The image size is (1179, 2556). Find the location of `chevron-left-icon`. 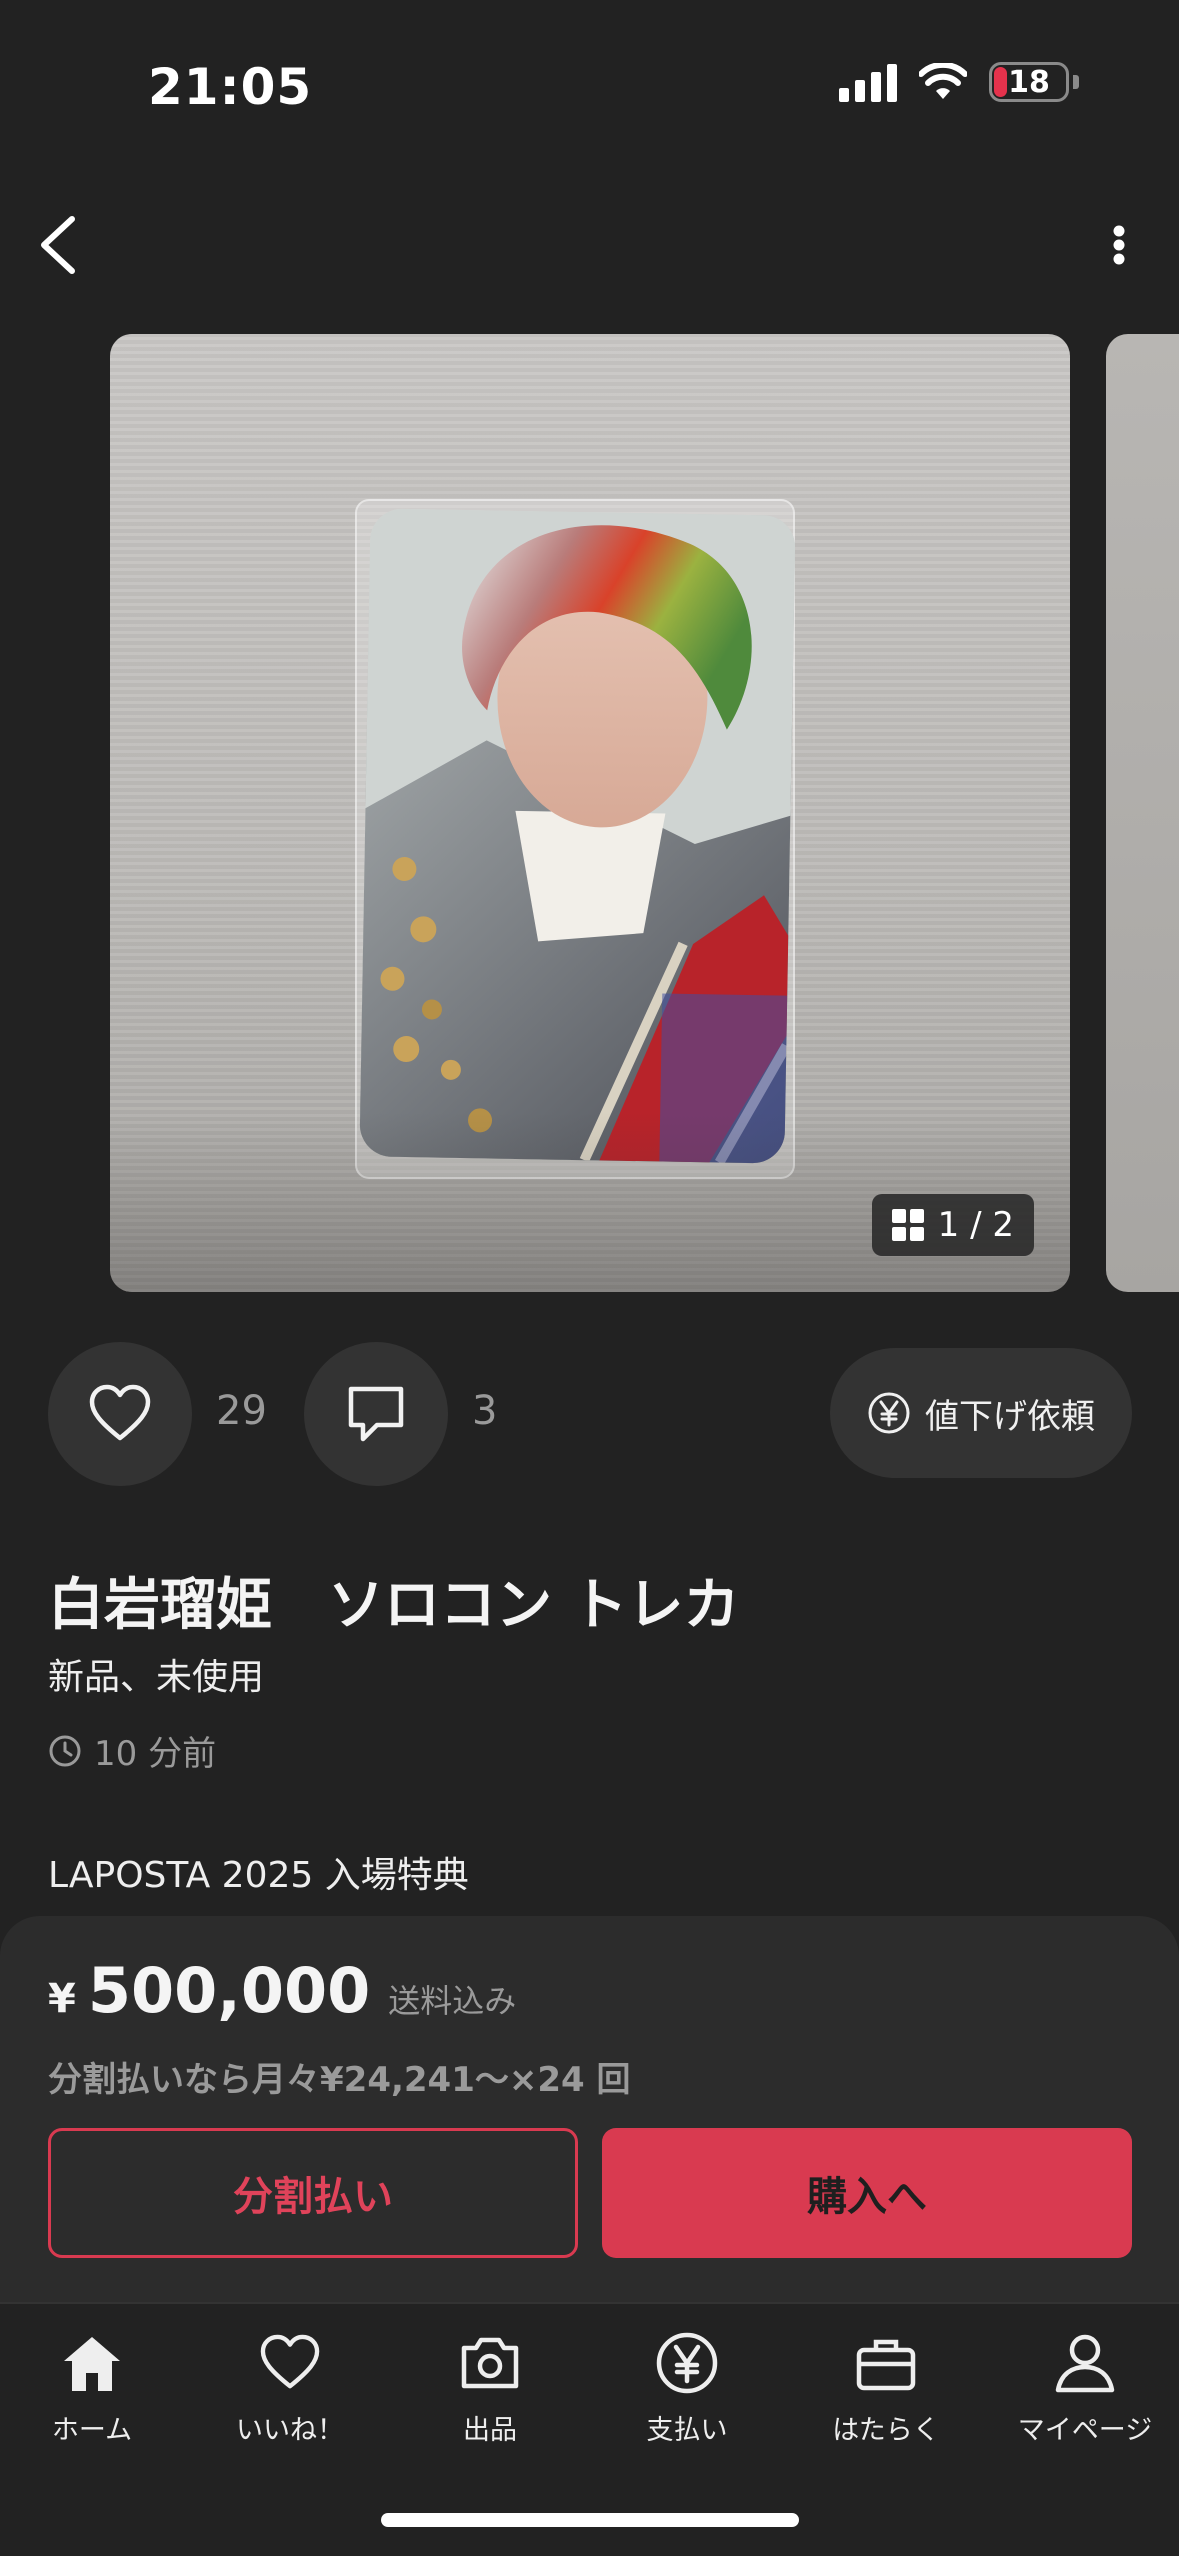

chevron-left-icon is located at coordinates (58, 245).